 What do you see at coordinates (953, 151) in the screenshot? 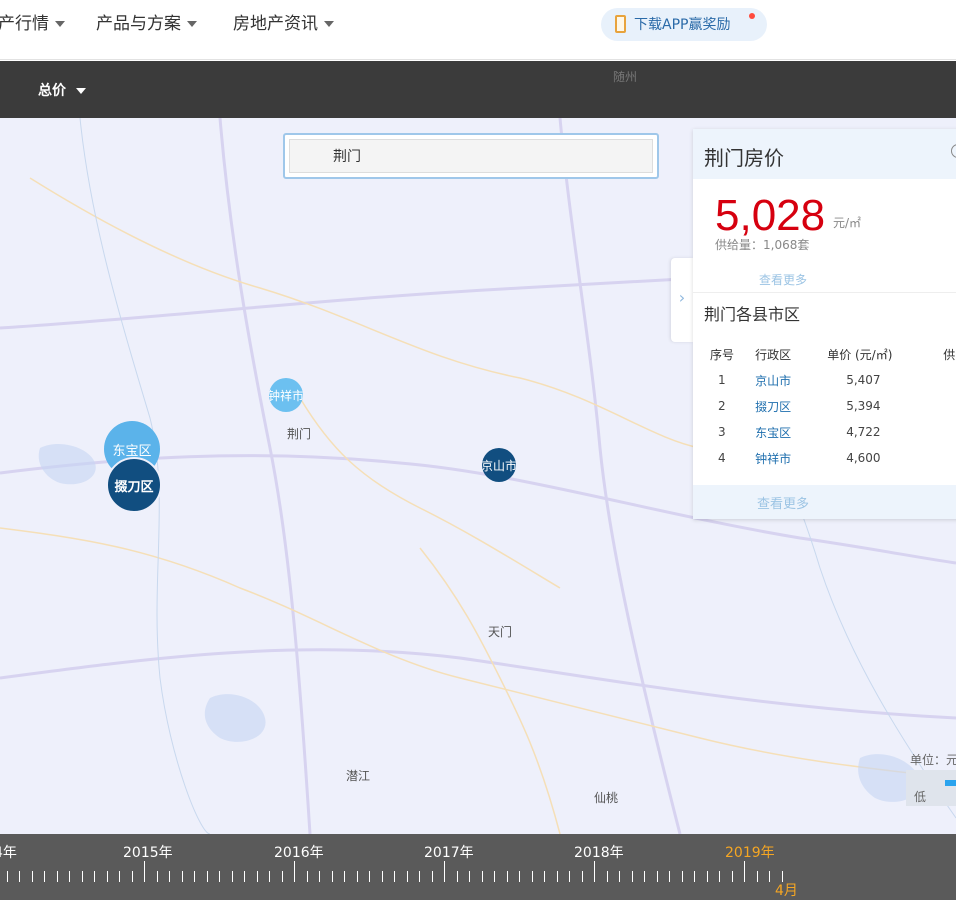
I see `close-icon` at bounding box center [953, 151].